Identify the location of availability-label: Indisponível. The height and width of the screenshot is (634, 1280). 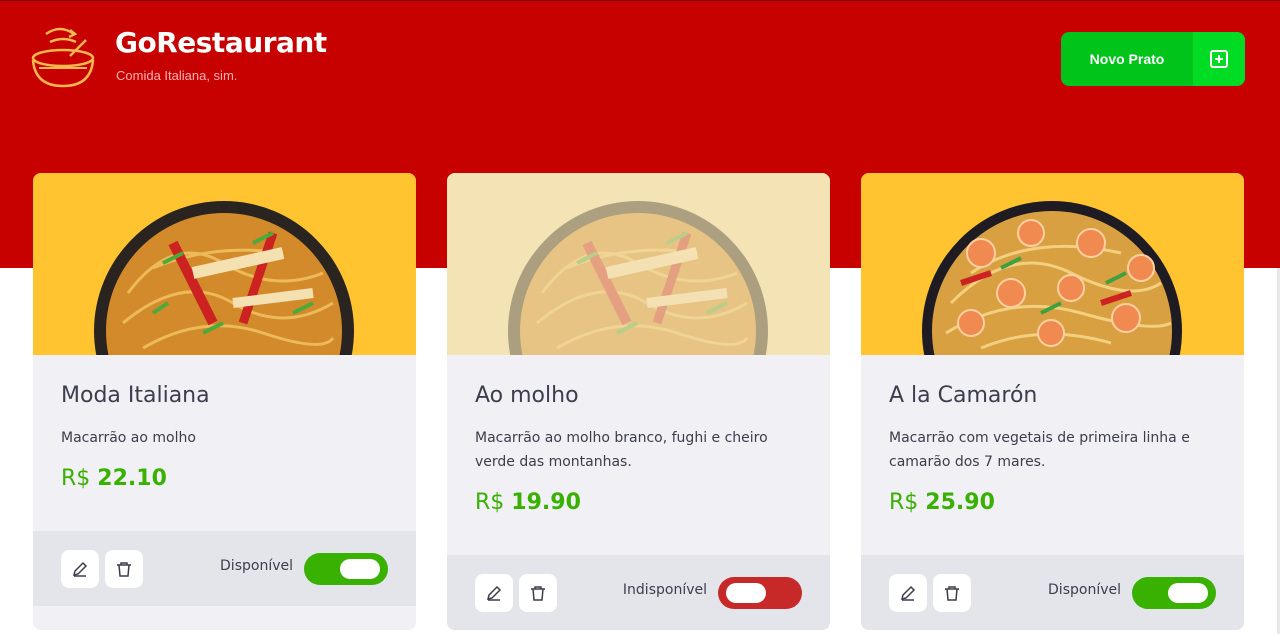
(664, 590).